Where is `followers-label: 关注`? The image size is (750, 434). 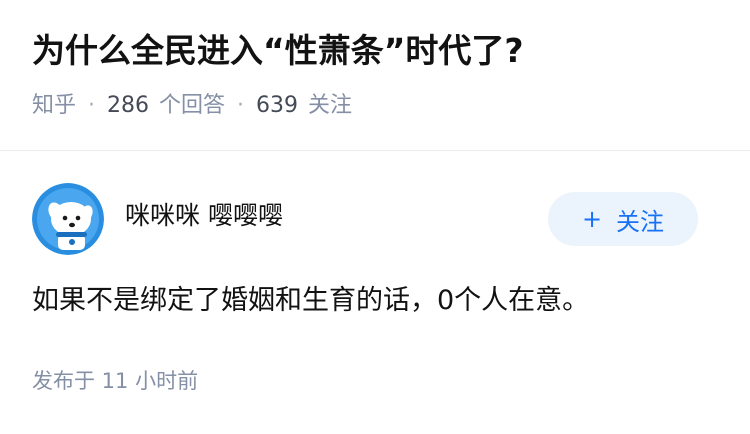
followers-label: 关注 is located at coordinates (330, 105).